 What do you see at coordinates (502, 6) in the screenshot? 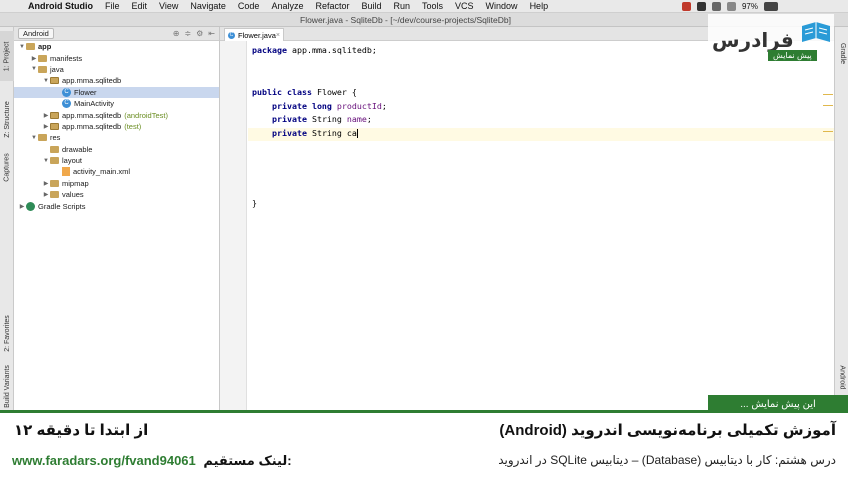
I see `menu-window: Window` at bounding box center [502, 6].